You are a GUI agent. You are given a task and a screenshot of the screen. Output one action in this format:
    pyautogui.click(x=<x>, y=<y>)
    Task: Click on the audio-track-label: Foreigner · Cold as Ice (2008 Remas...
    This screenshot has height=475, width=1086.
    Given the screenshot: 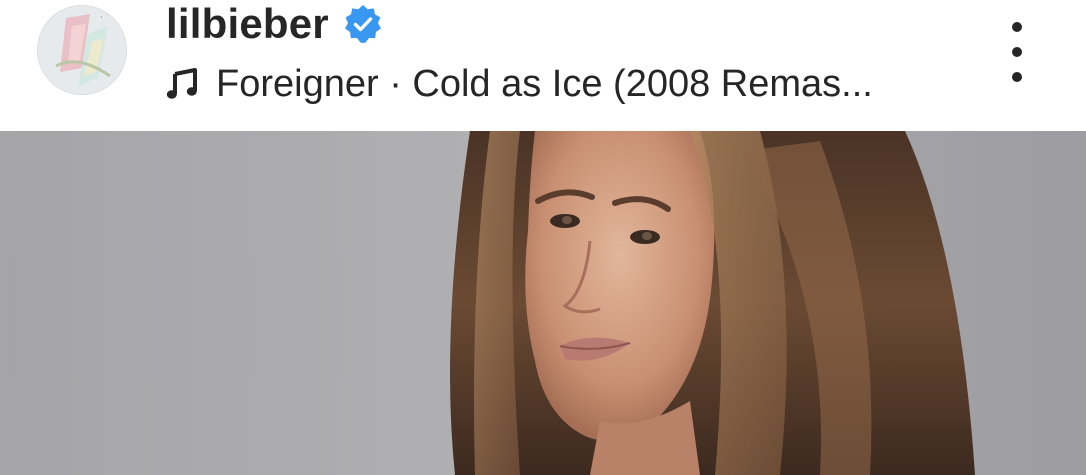 What is the action you would take?
    pyautogui.click(x=544, y=84)
    